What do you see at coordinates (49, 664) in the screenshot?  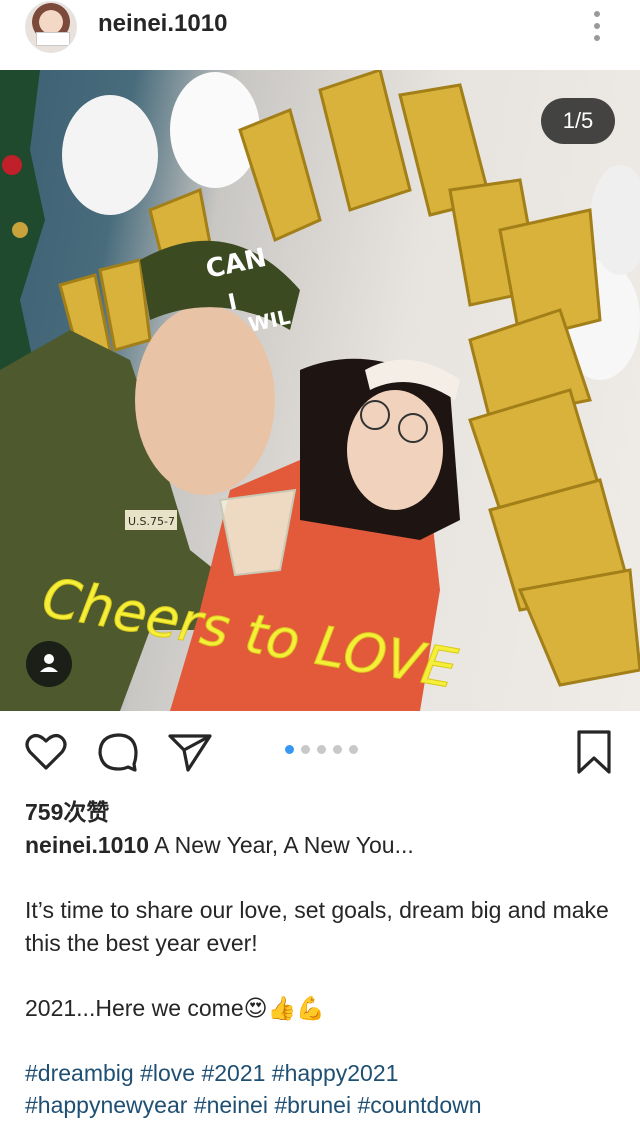 I see `person-icon` at bounding box center [49, 664].